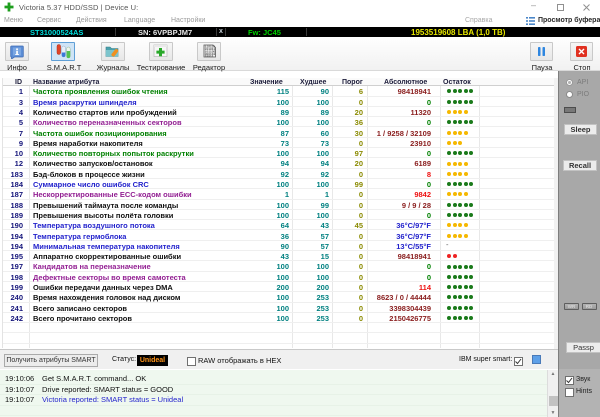 This screenshot has width=600, height=417. Describe the element at coordinates (209, 56) in the screenshot. I see `svg-text: 10011` at that location.